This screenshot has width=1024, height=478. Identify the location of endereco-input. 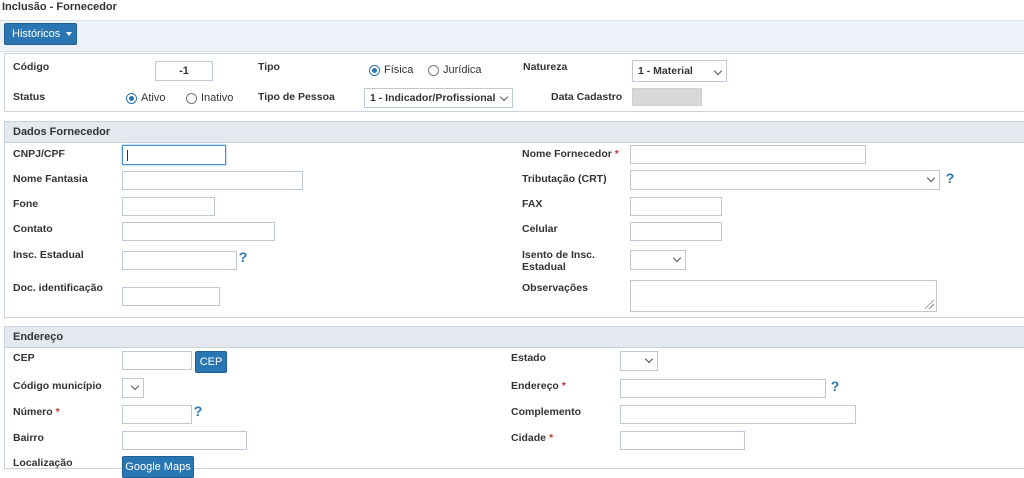
(723, 388).